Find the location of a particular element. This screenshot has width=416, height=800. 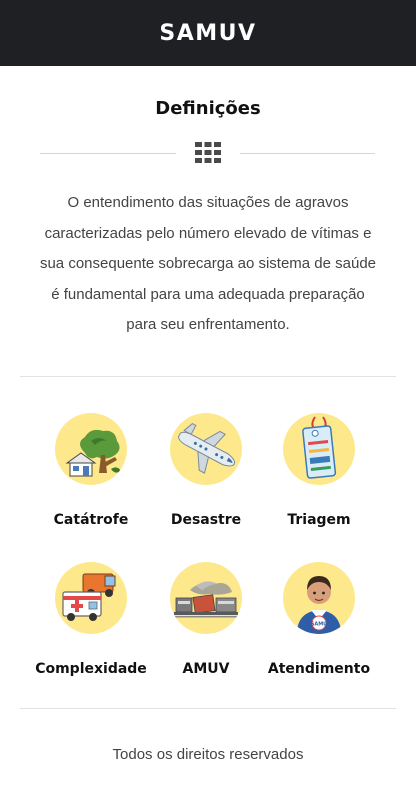

tile-label: Desastre is located at coordinates (206, 520).